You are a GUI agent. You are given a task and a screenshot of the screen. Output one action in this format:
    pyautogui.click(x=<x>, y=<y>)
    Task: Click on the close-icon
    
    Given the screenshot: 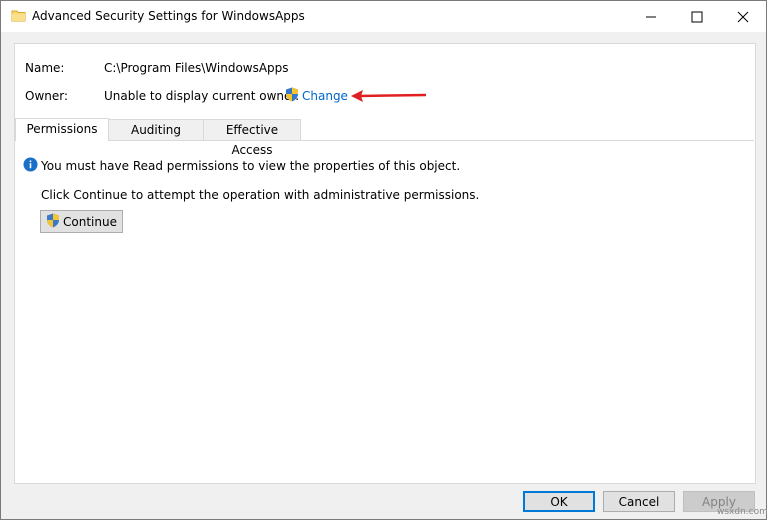 What is the action you would take?
    pyautogui.click(x=743, y=16)
    